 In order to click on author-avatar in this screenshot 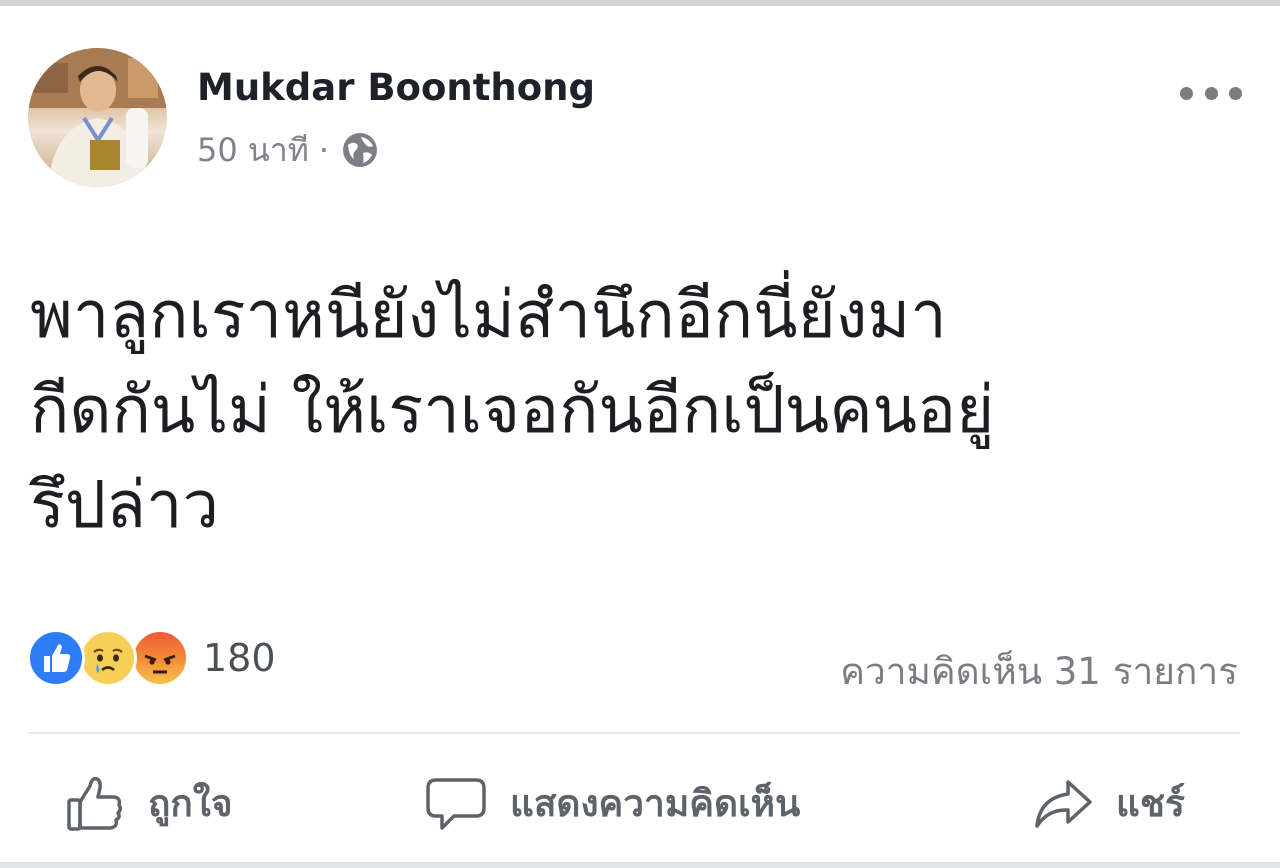, I will do `click(97, 117)`.